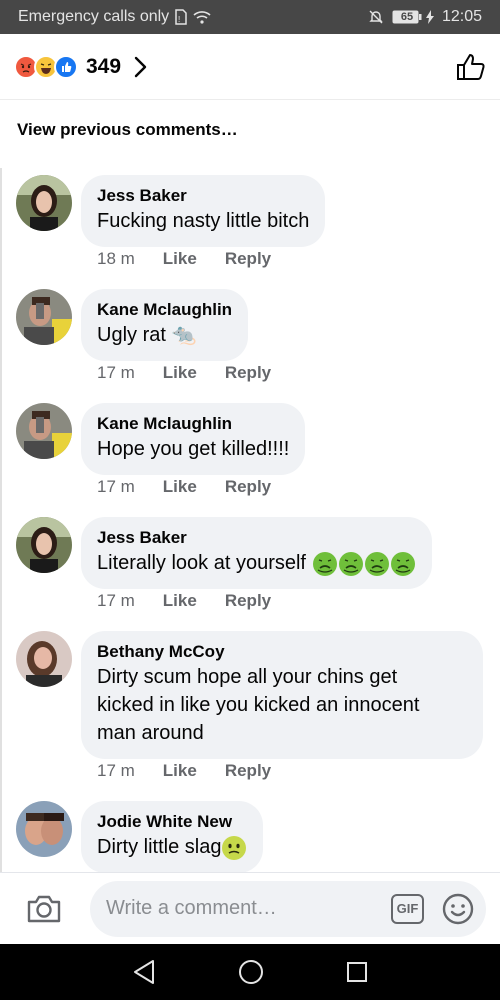 This screenshot has width=500, height=1000. What do you see at coordinates (458, 909) in the screenshot?
I see `emoji-icon` at bounding box center [458, 909].